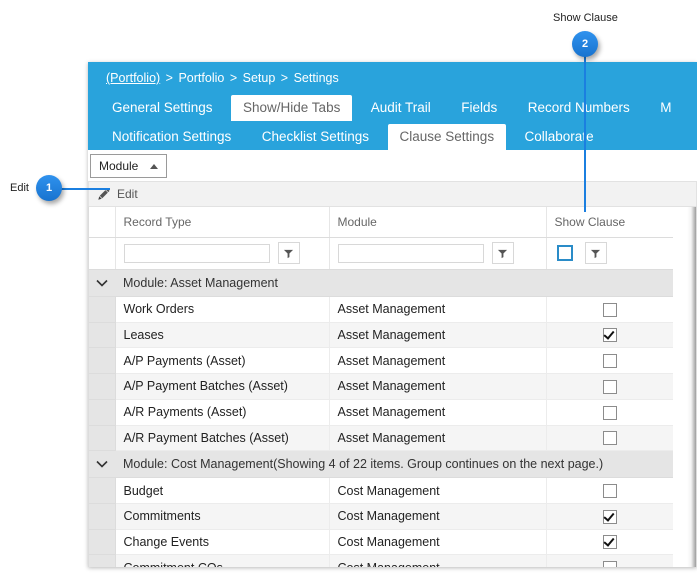 This screenshot has width=697, height=583. Describe the element at coordinates (691, 387) in the screenshot. I see `grid-vertical-scrollbar` at that location.